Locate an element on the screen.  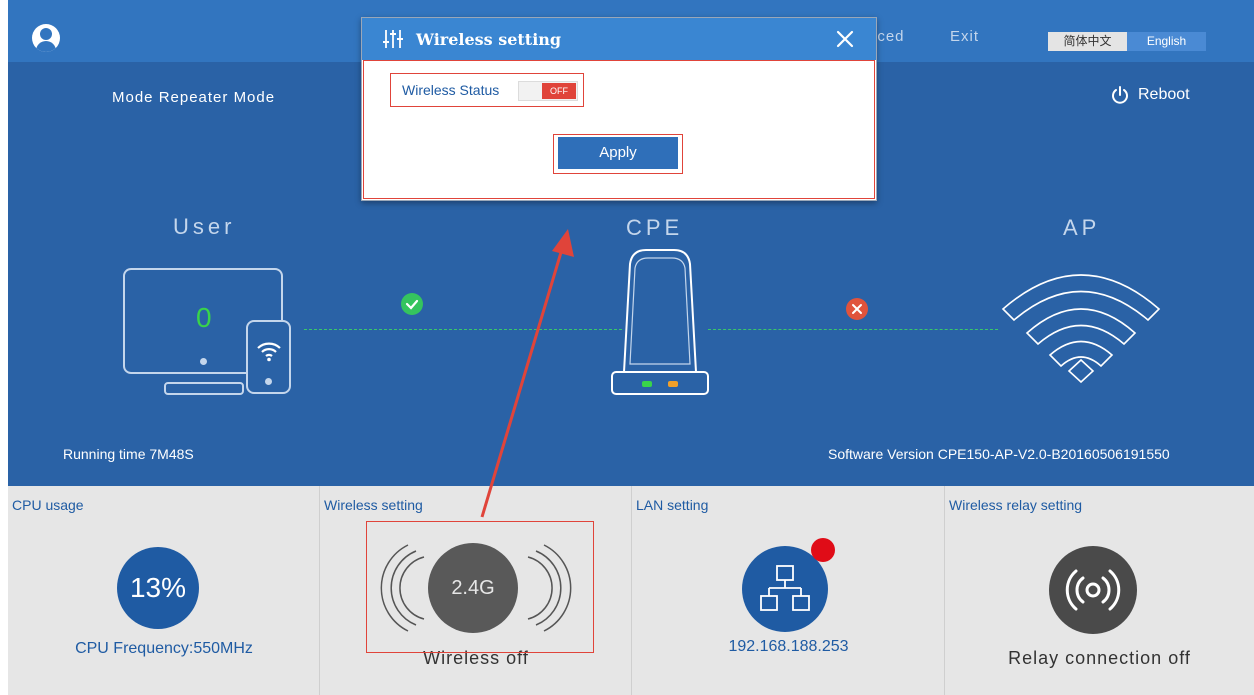
ap-section-title: AP is located at coordinates (1082, 227).